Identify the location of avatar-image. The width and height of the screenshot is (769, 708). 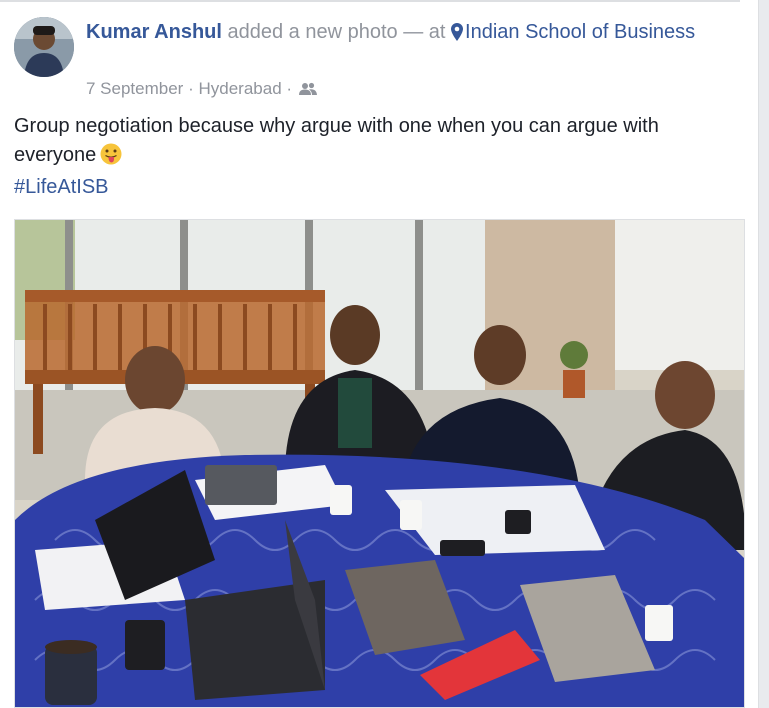
(44, 47).